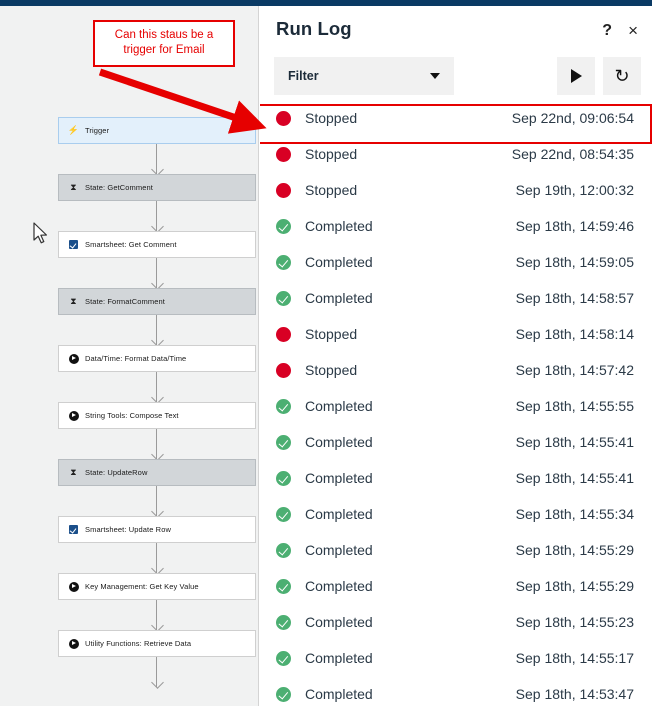 This screenshot has width=652, height=706. Describe the element at coordinates (574, 298) in the screenshot. I see `run-timestamp: Sep 18th, 14:58:57` at that location.